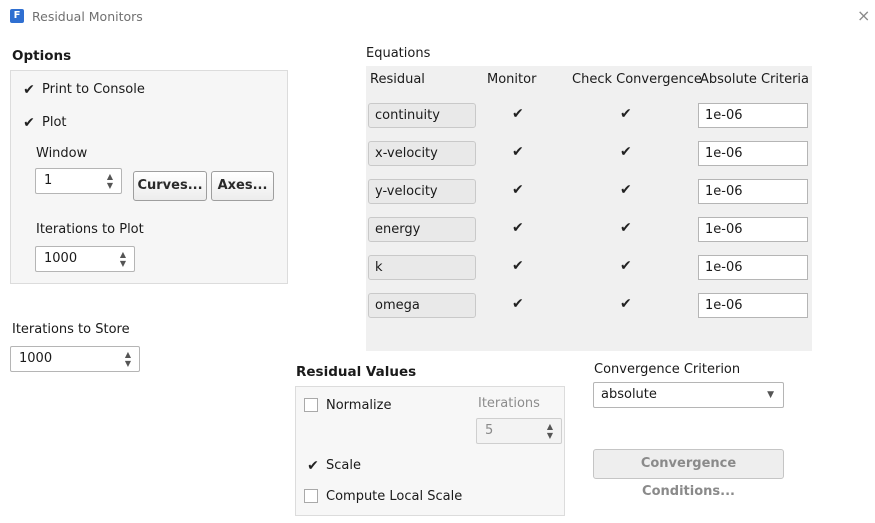 The image size is (875, 523). What do you see at coordinates (422, 191) in the screenshot?
I see `residual-name-y-velocity: y-velocity` at bounding box center [422, 191].